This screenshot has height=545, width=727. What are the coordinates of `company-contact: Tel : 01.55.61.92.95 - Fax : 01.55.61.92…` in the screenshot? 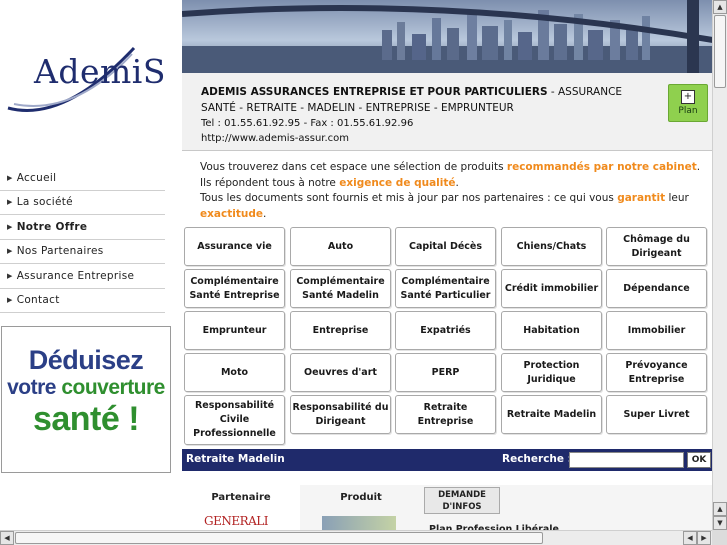 It's located at (307, 131).